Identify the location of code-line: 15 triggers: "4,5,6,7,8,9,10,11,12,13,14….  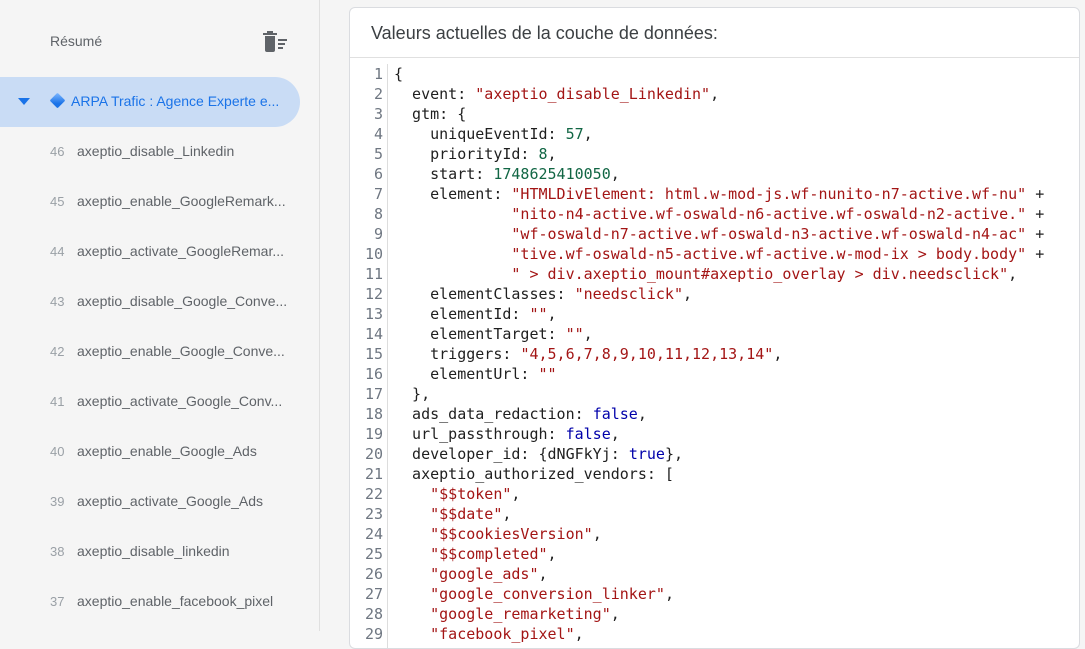
(714, 354).